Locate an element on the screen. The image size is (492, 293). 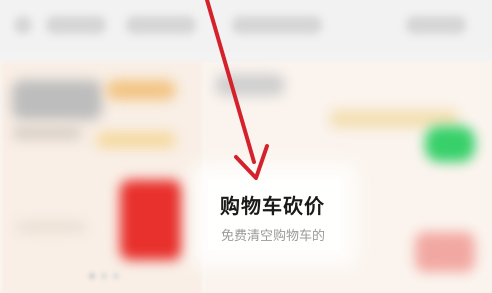
promo-header-blurred is located at coordinates (250, 85).